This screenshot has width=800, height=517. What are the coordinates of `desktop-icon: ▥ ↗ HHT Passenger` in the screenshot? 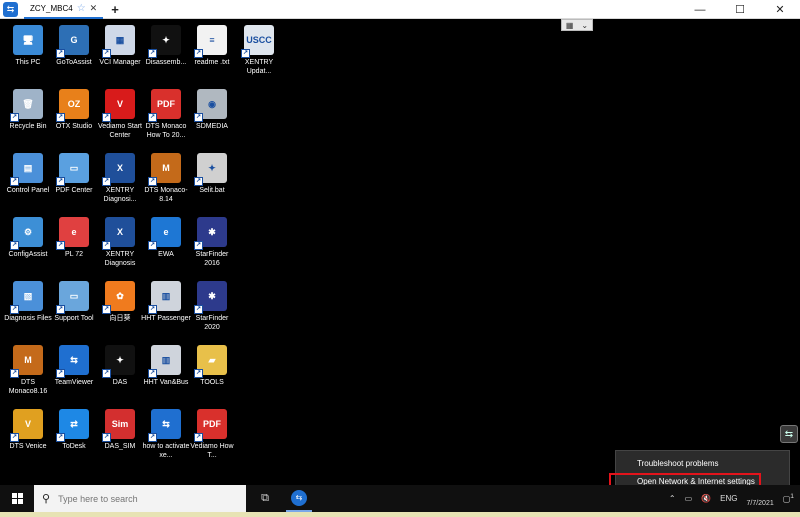 It's located at (166, 302).